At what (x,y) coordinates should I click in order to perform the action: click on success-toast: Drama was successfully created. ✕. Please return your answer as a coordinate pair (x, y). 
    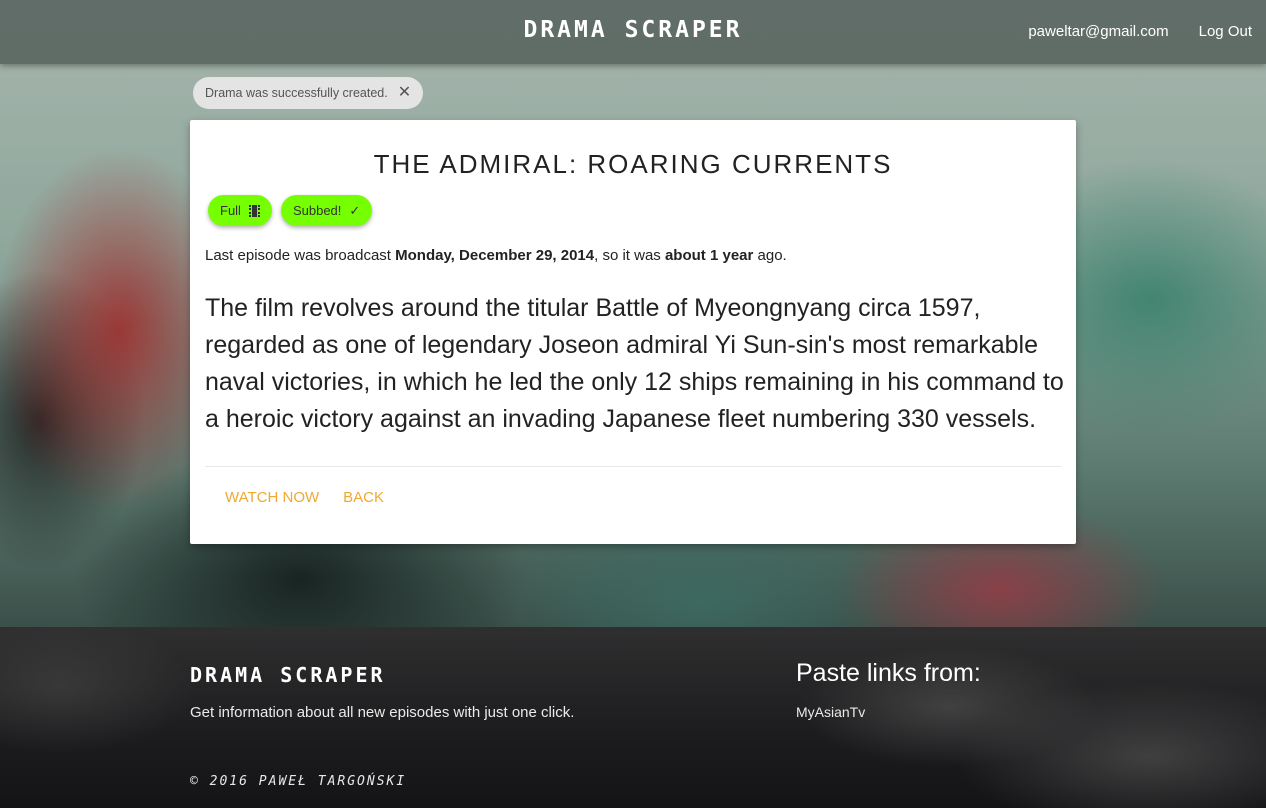
    Looking at the image, I should click on (308, 93).